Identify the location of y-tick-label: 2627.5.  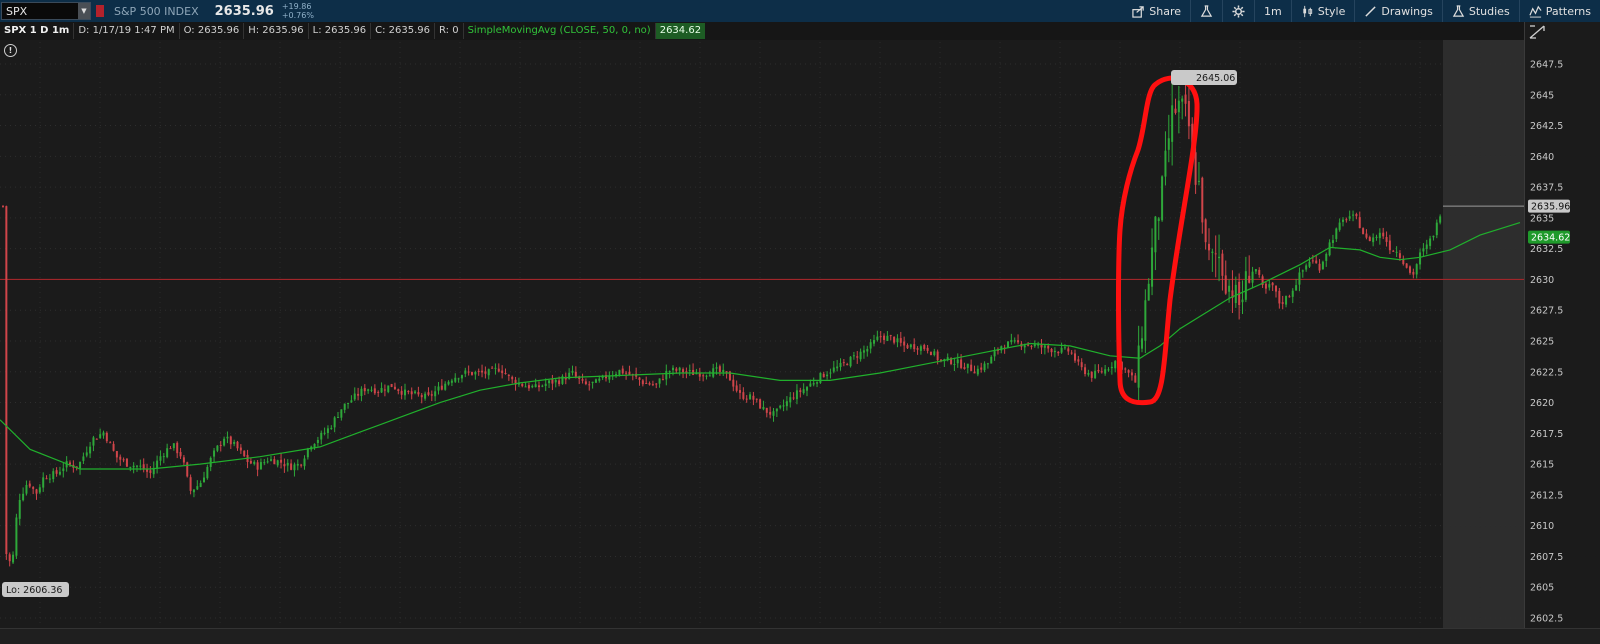
(1546, 311).